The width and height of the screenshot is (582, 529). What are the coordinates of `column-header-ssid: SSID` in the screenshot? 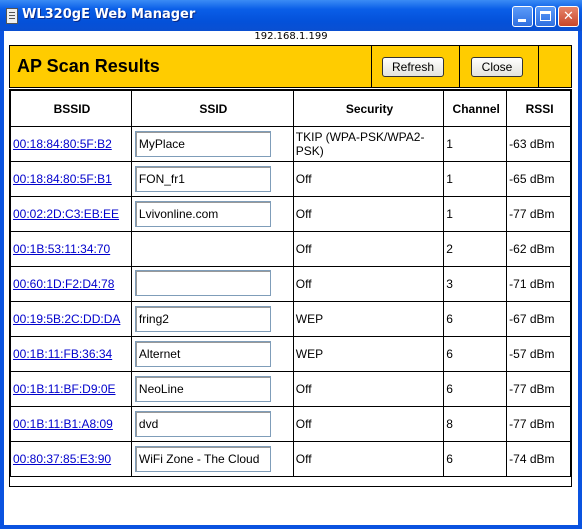 It's located at (212, 108).